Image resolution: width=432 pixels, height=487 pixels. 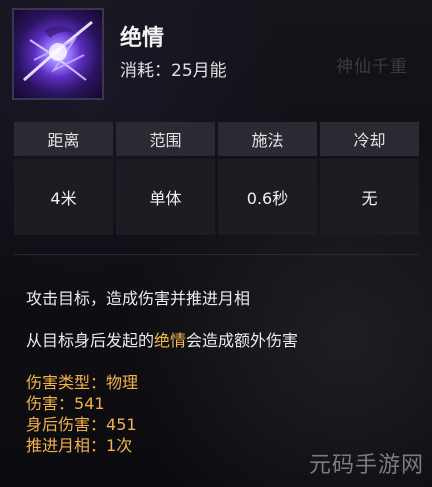 I want to click on stat-header-area: 范围, so click(x=165, y=139).